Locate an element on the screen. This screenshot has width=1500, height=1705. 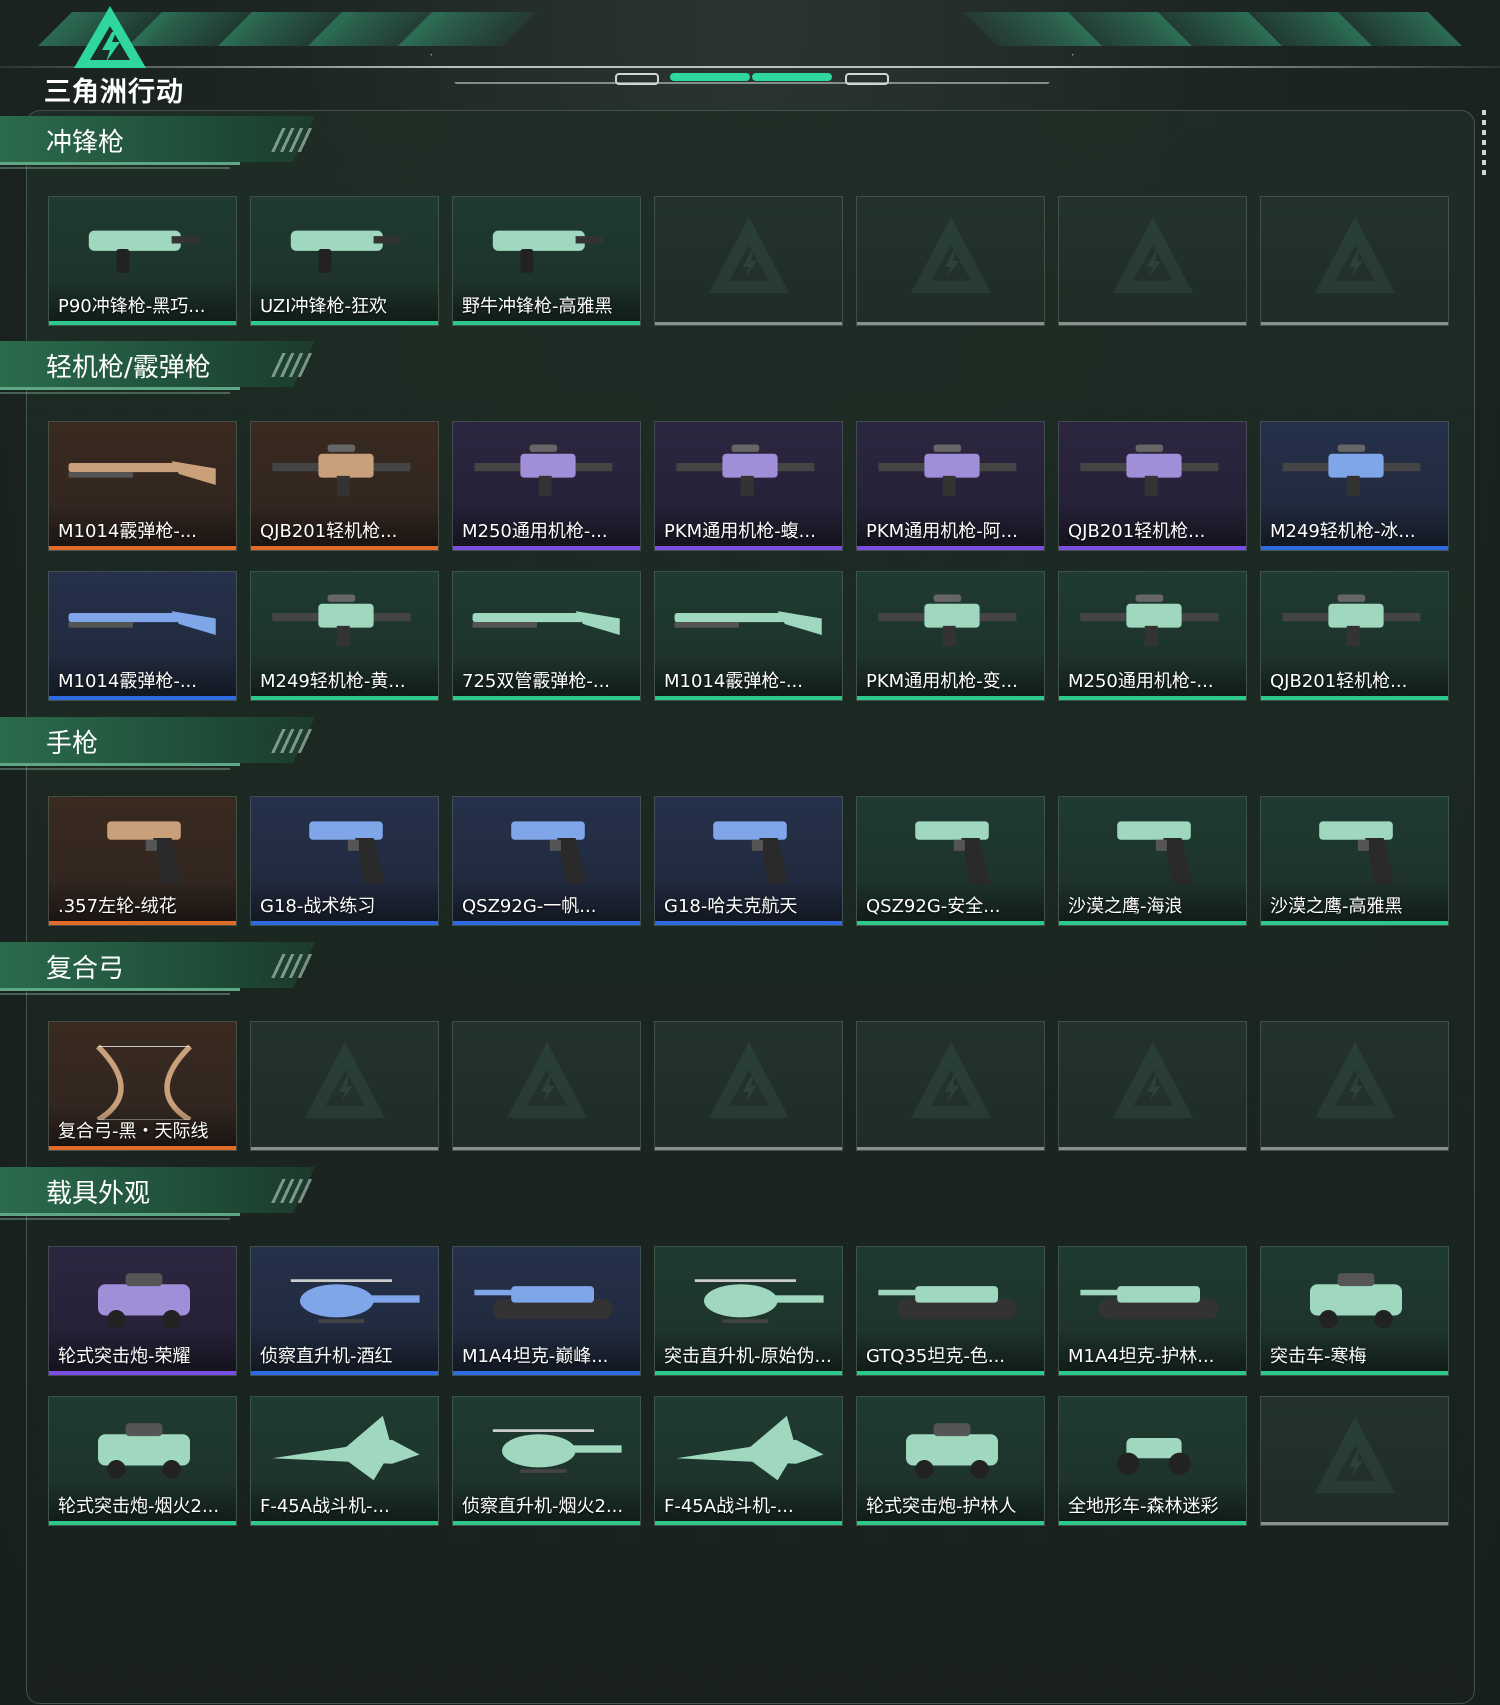
item-label: 全地形车-森林迷彩 is located at coordinates (1143, 1506).